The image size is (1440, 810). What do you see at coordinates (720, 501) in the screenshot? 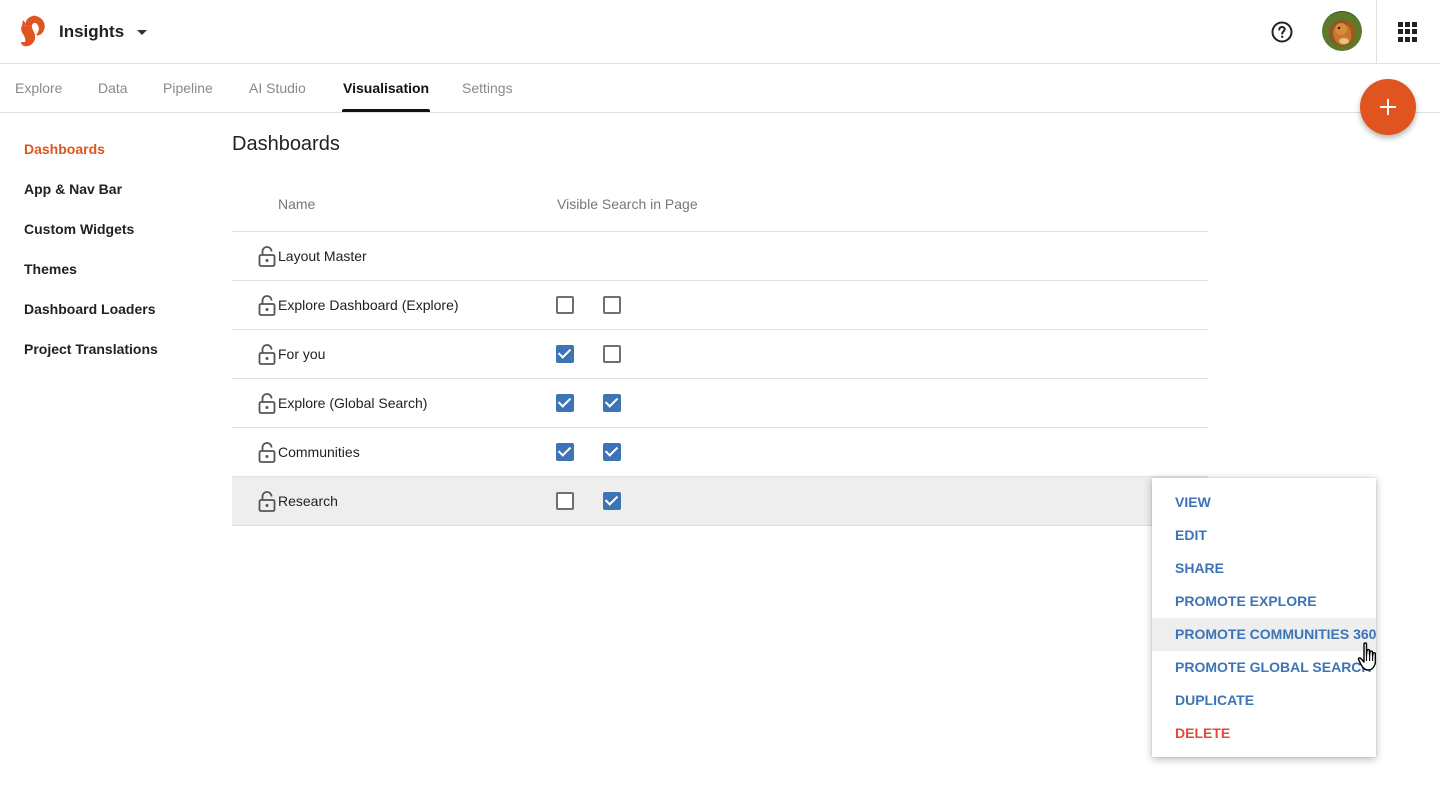
I see `table-row-selected: Research` at bounding box center [720, 501].